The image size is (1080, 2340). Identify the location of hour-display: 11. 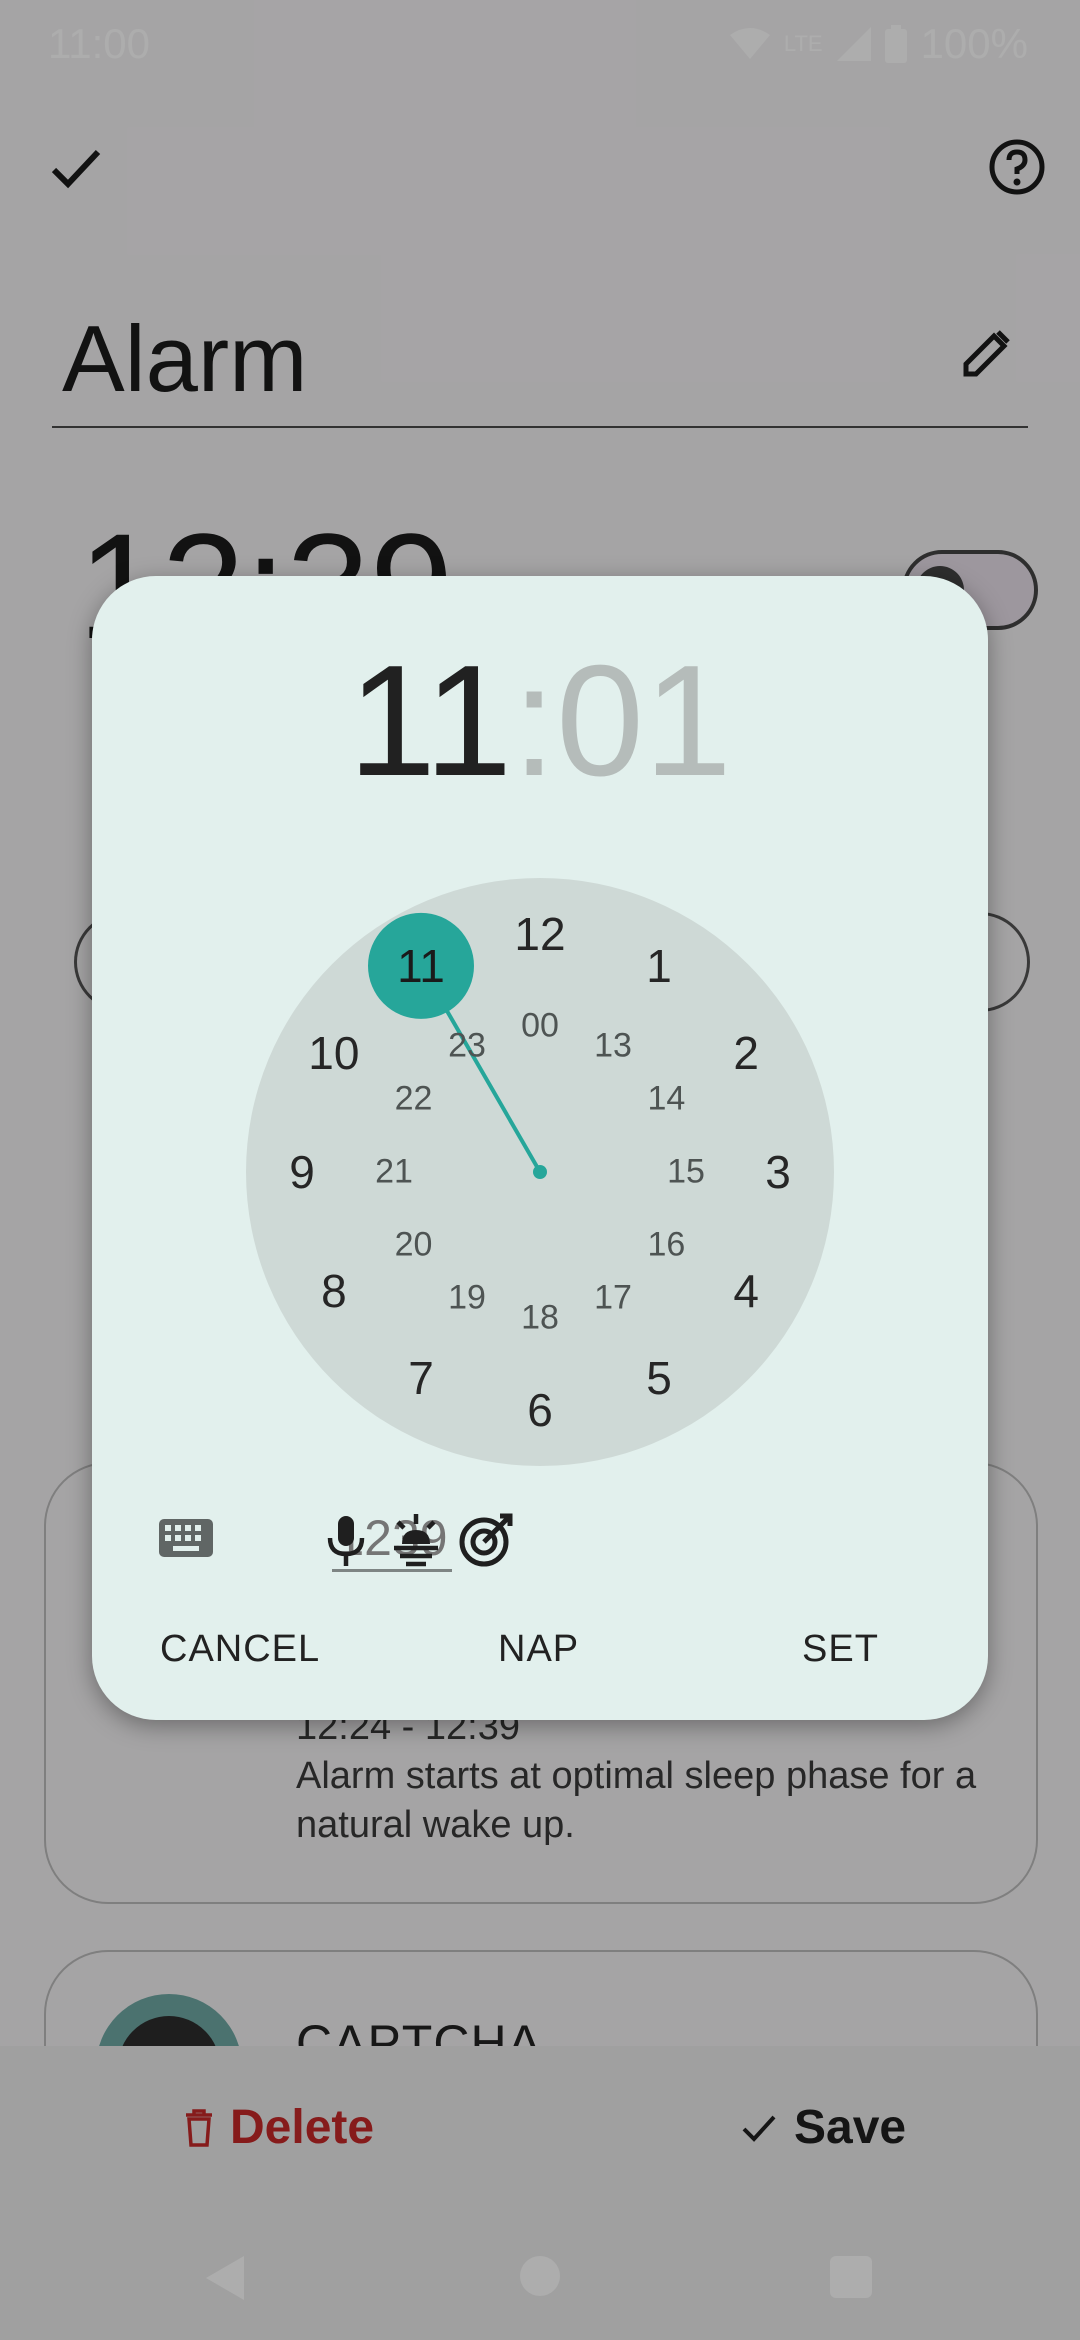
(430, 721).